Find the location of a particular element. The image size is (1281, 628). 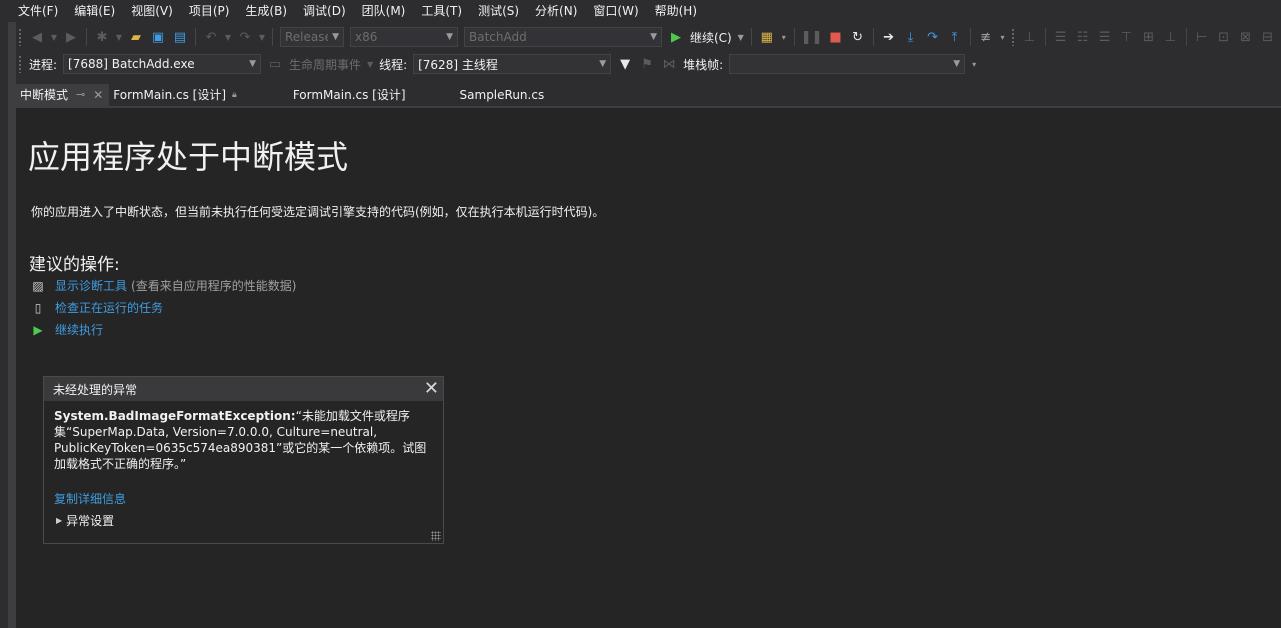

align-right-icon: ☰ is located at coordinates (1105, 37).